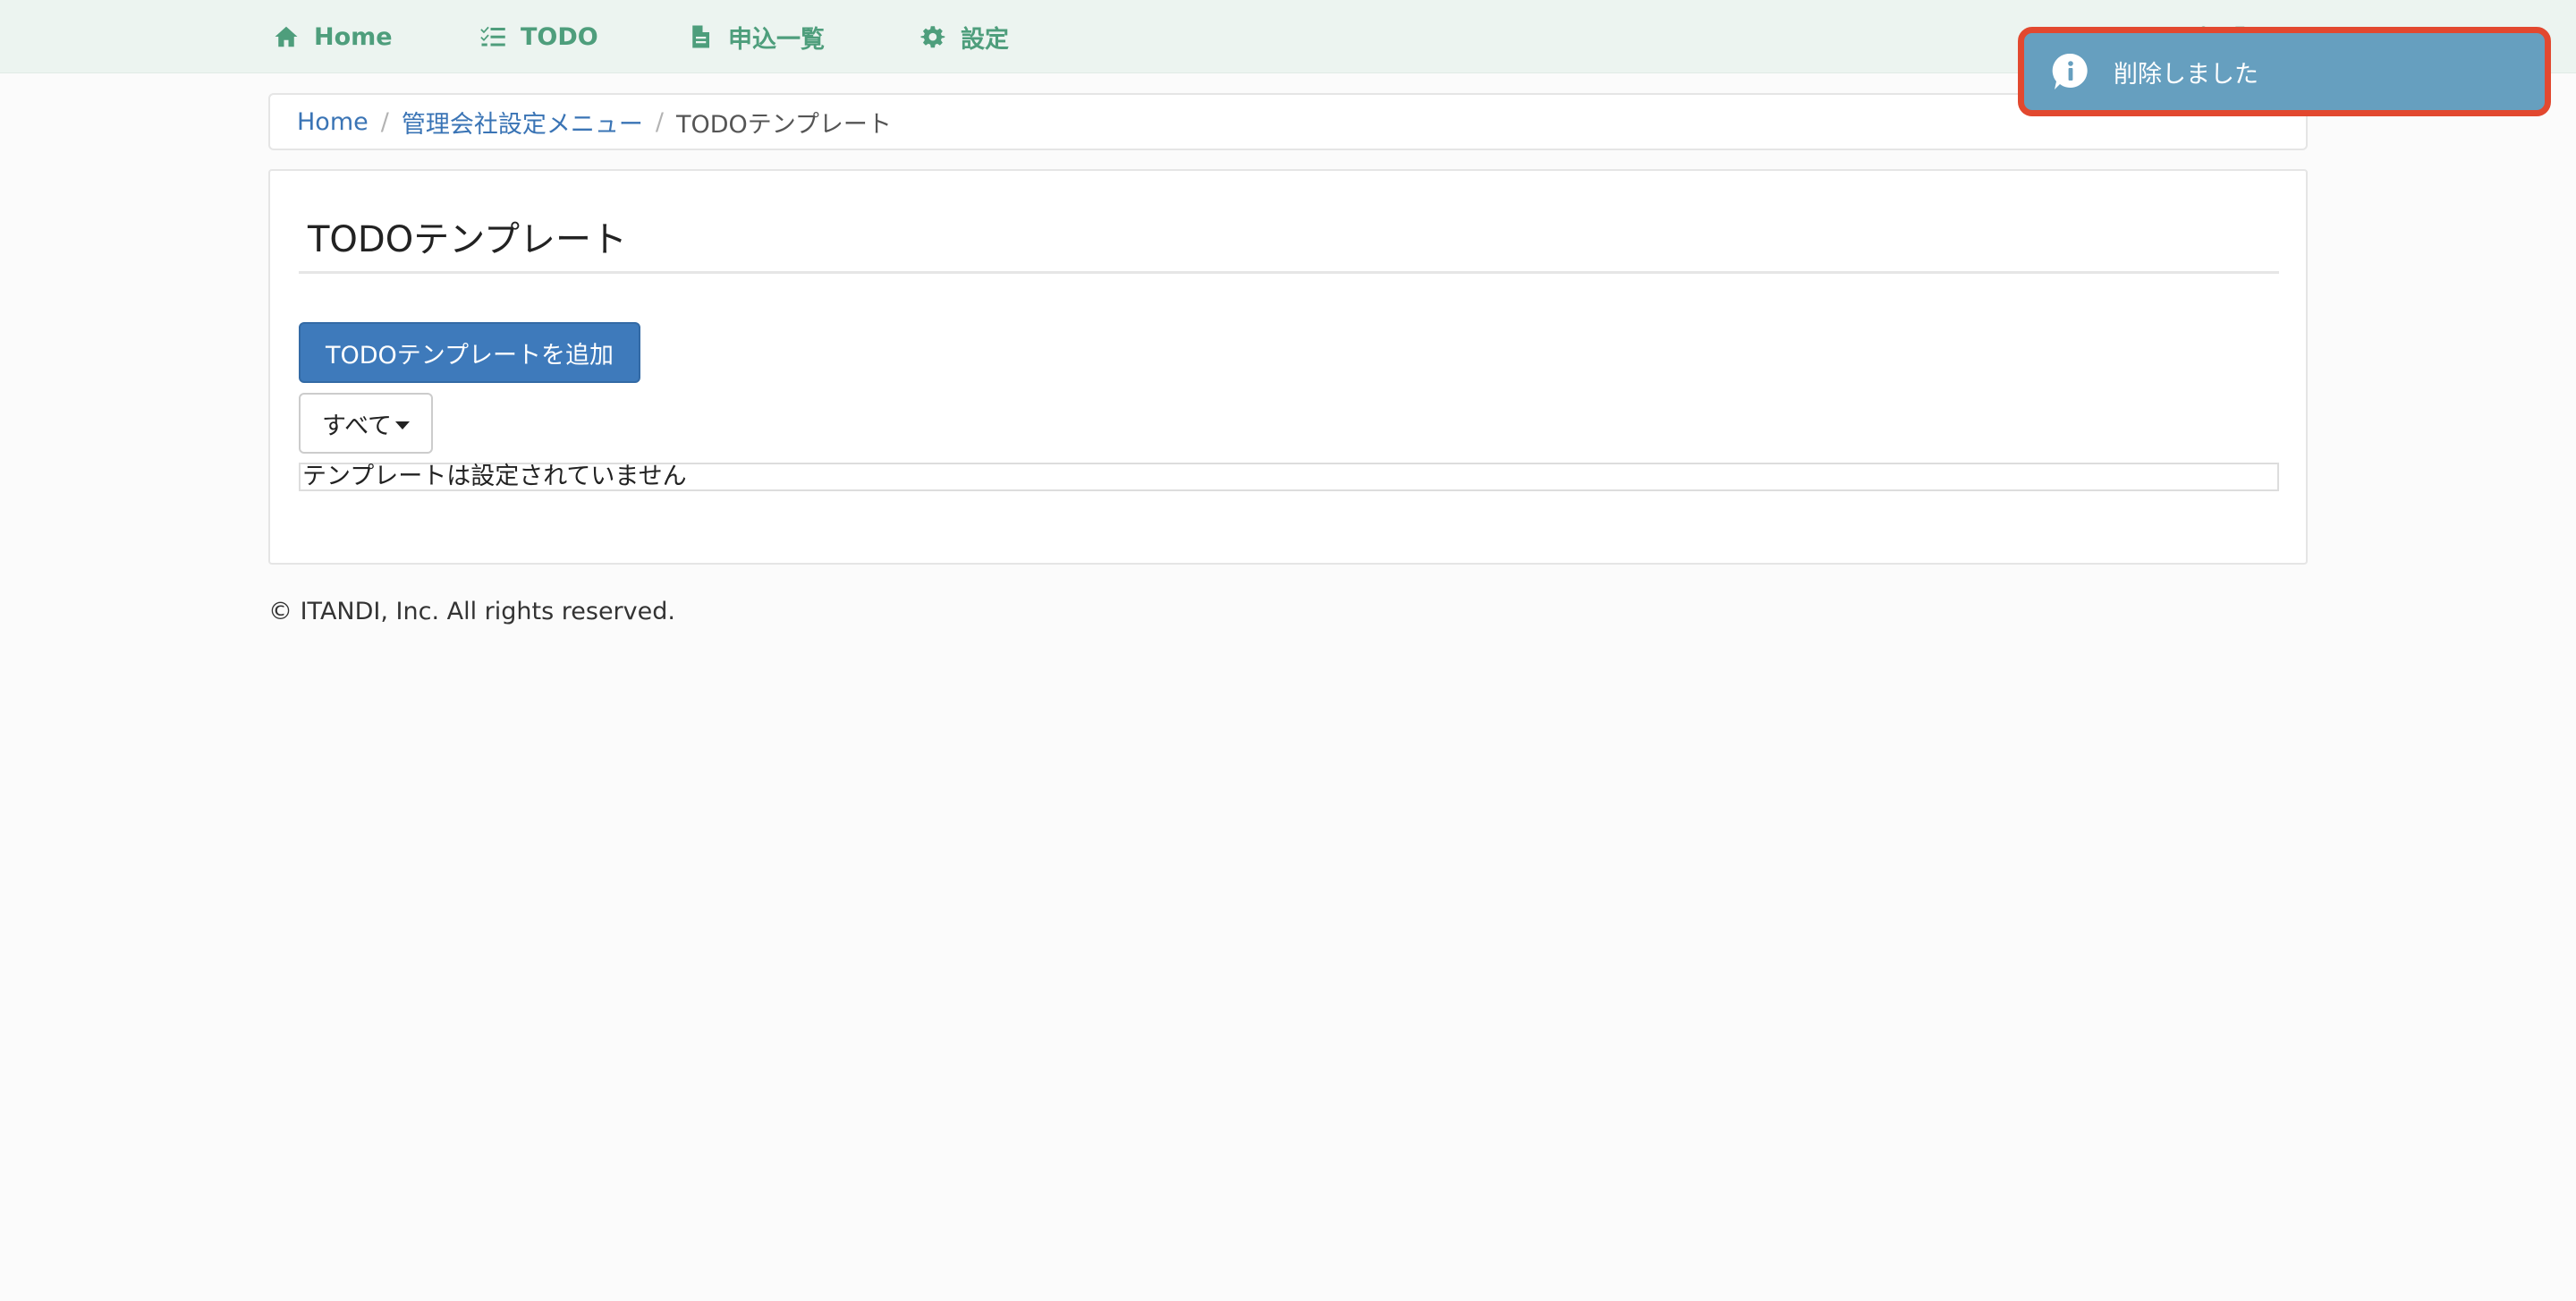 Image resolution: width=2576 pixels, height=1301 pixels. What do you see at coordinates (2284, 71) in the screenshot?
I see `toast-notification: 削除しました` at bounding box center [2284, 71].